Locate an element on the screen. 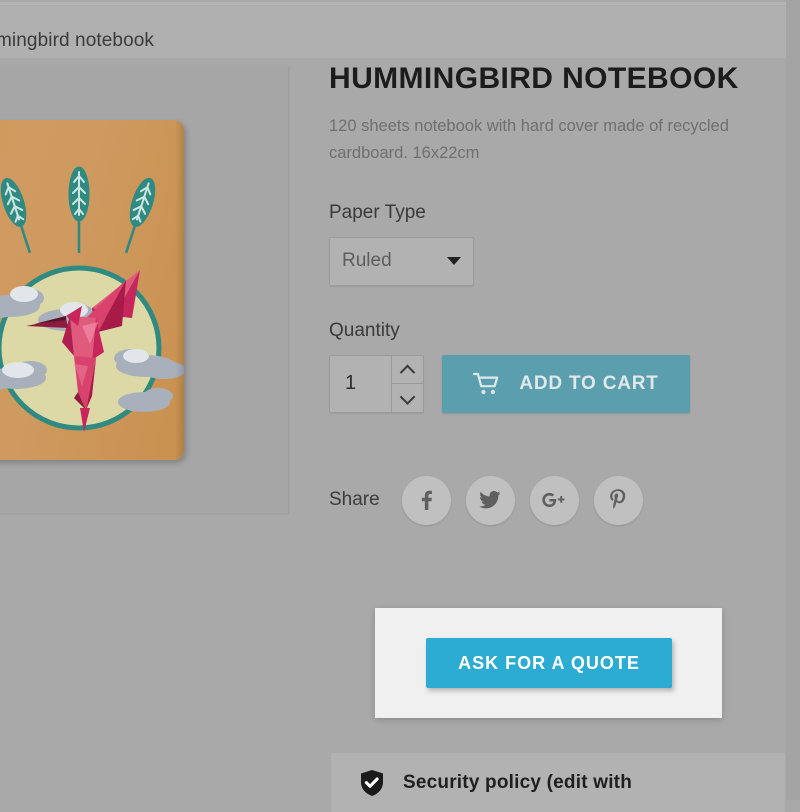  pinterest-icon is located at coordinates (618, 499).